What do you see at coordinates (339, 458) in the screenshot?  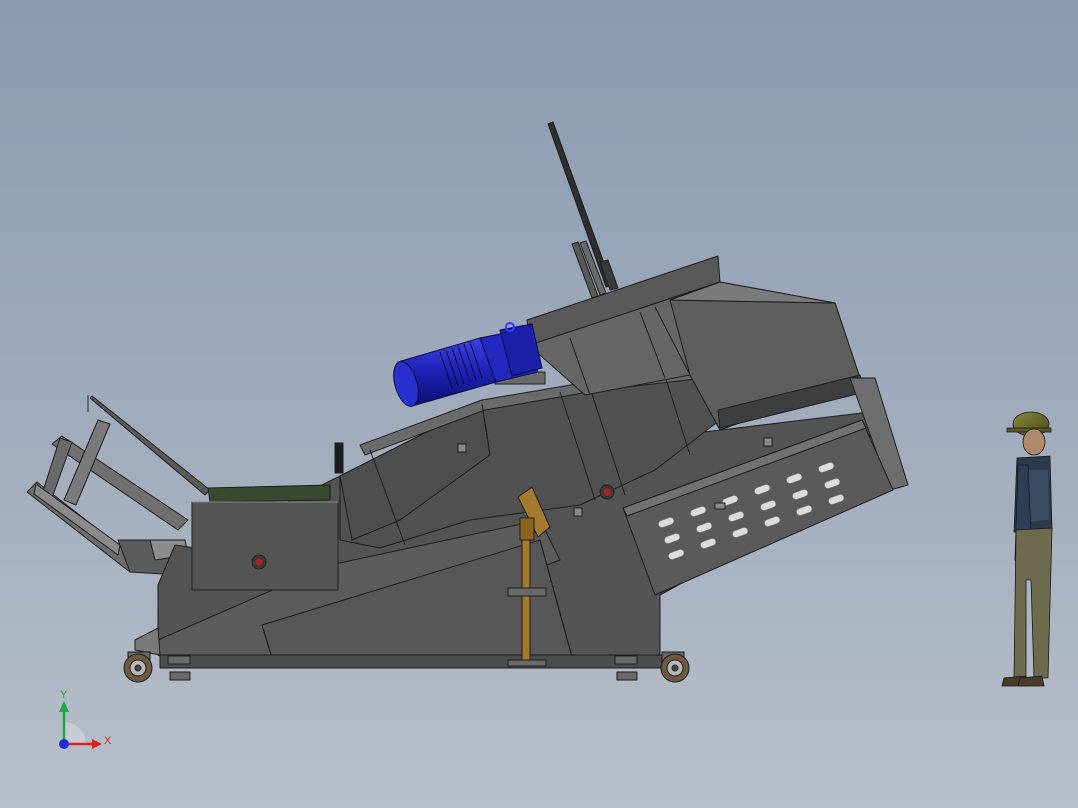 I see `sensor-post` at bounding box center [339, 458].